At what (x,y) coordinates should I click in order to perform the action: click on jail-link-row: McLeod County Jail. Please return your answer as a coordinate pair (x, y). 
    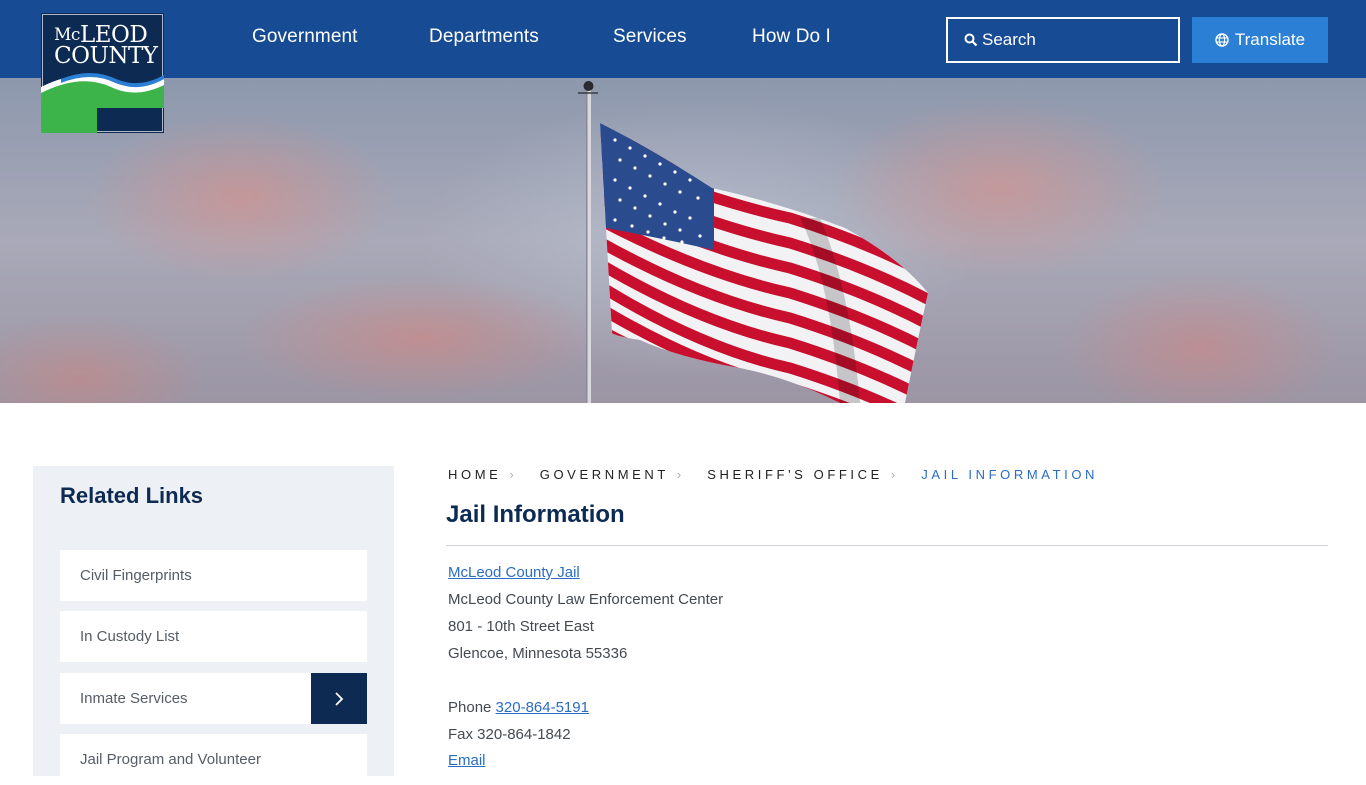
    Looking at the image, I should click on (514, 572).